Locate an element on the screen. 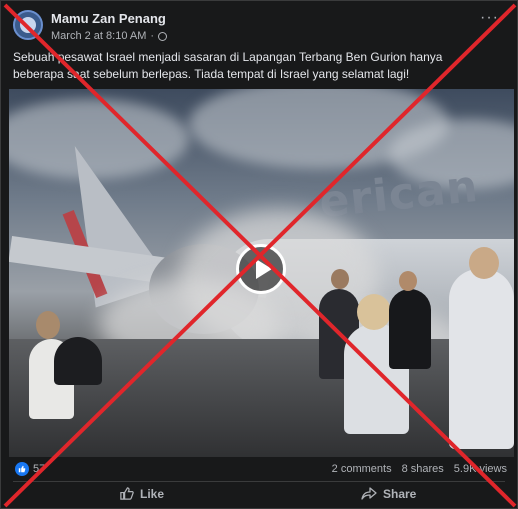  actions-divider is located at coordinates (259, 481).